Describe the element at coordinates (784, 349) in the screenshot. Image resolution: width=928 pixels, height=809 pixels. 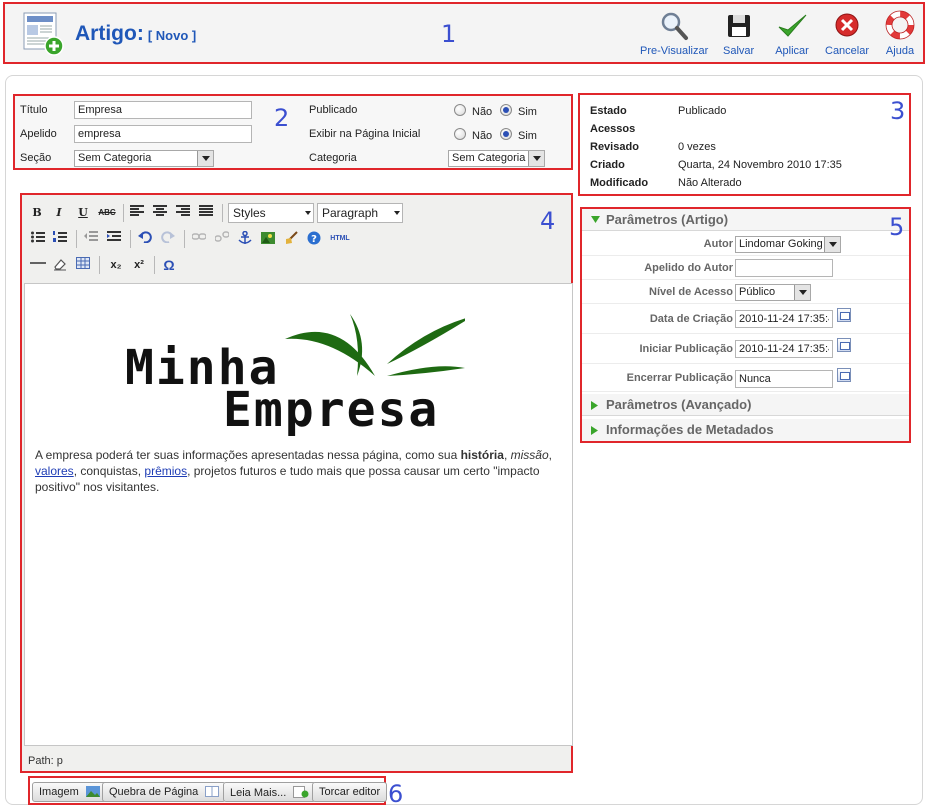
I see `iniciar-publicacao-input` at that location.